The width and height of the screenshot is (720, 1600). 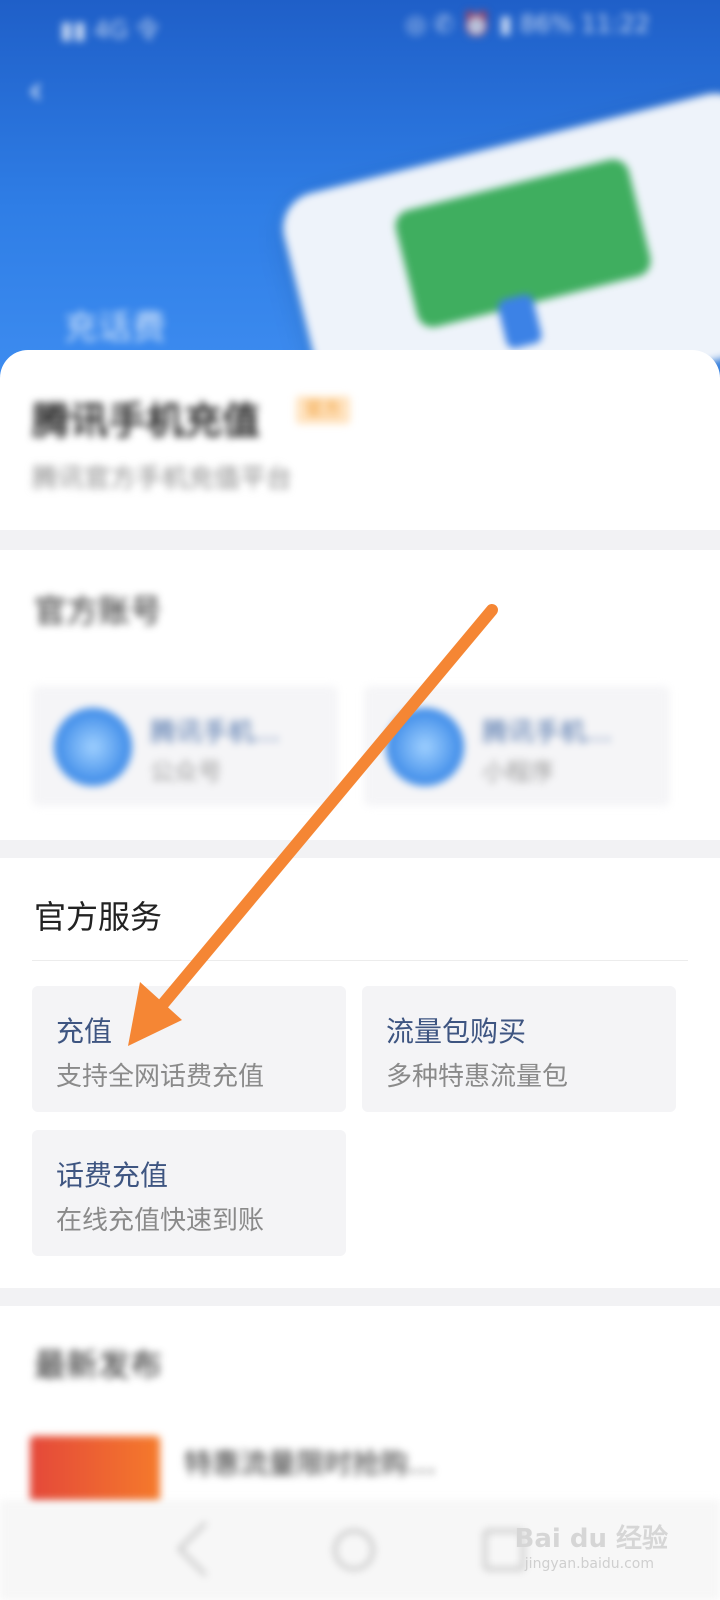 What do you see at coordinates (320, 816) in the screenshot?
I see `arrow-shaft` at bounding box center [320, 816].